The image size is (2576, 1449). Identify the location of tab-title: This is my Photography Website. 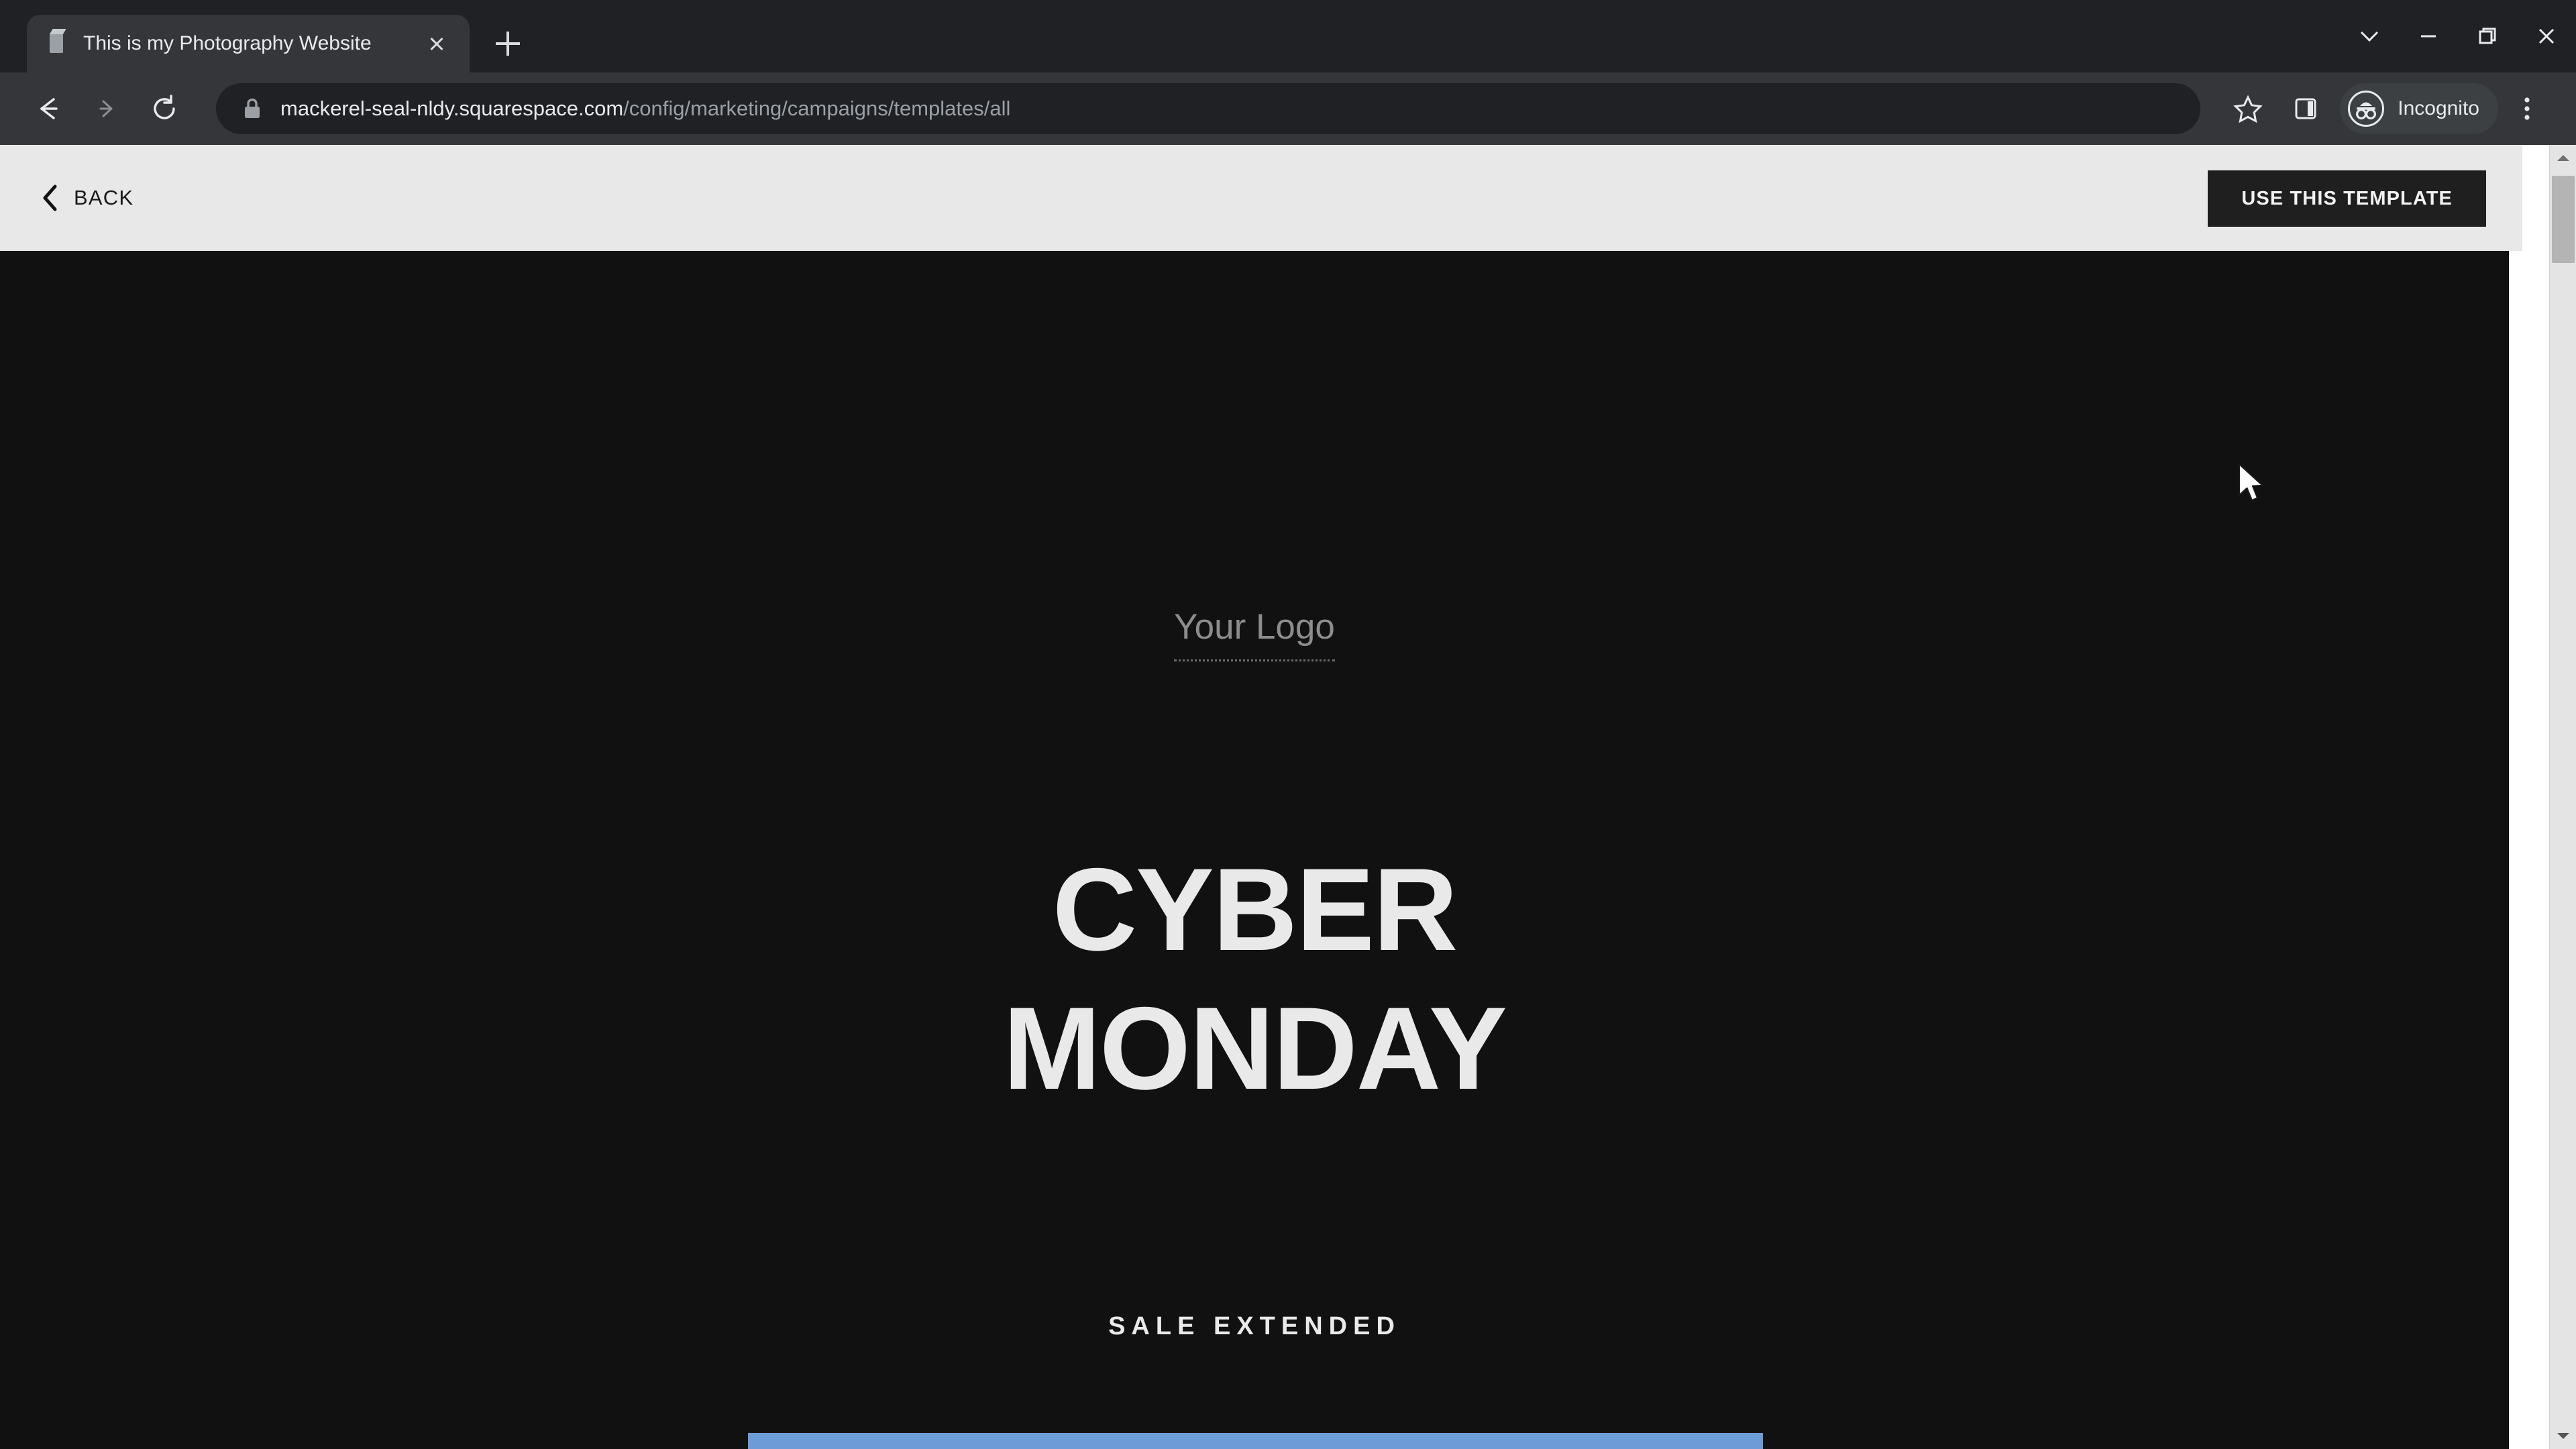
(227, 43).